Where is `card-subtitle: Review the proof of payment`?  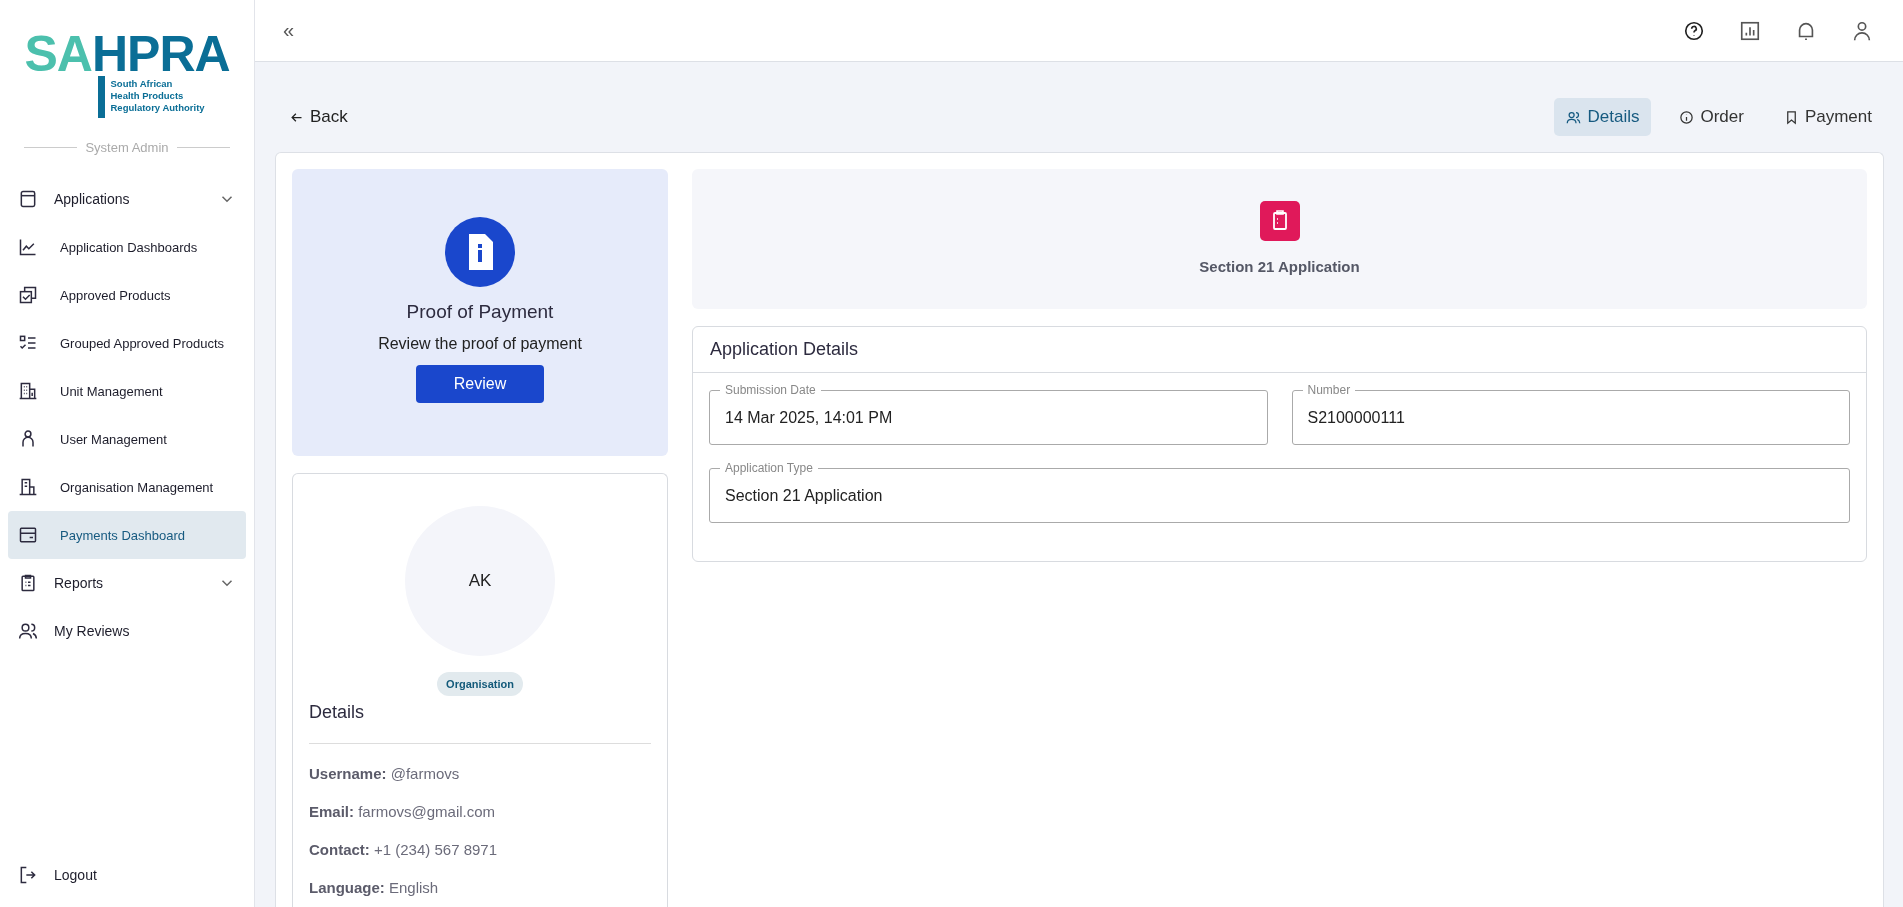 card-subtitle: Review the proof of payment is located at coordinates (480, 344).